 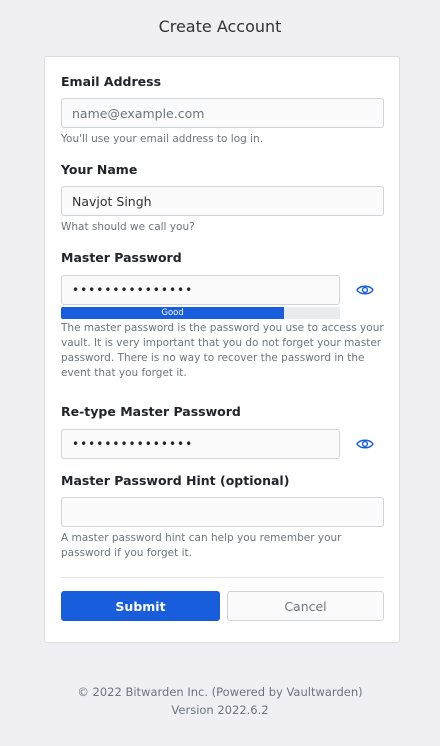 I want to click on form-divider, so click(x=222, y=577).